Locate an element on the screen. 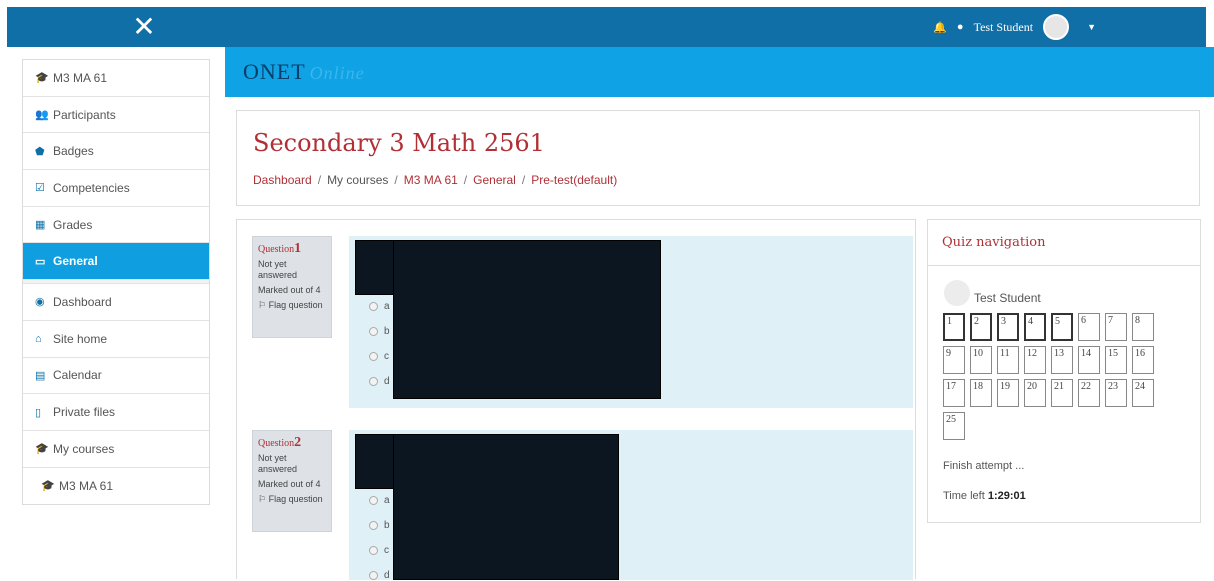 The height and width of the screenshot is (581, 1214). sidebar-item-label: General is located at coordinates (75, 261).